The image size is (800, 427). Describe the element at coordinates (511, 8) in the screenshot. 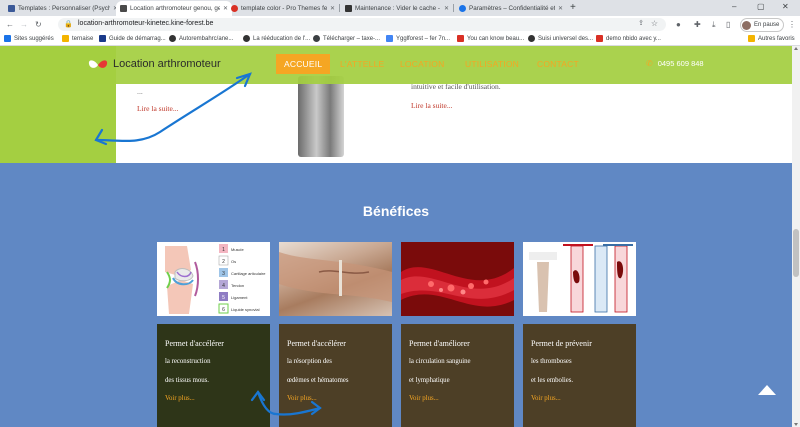

I see `tab-parametres: Paramètres – Confidentialité et sé... ✕` at that location.